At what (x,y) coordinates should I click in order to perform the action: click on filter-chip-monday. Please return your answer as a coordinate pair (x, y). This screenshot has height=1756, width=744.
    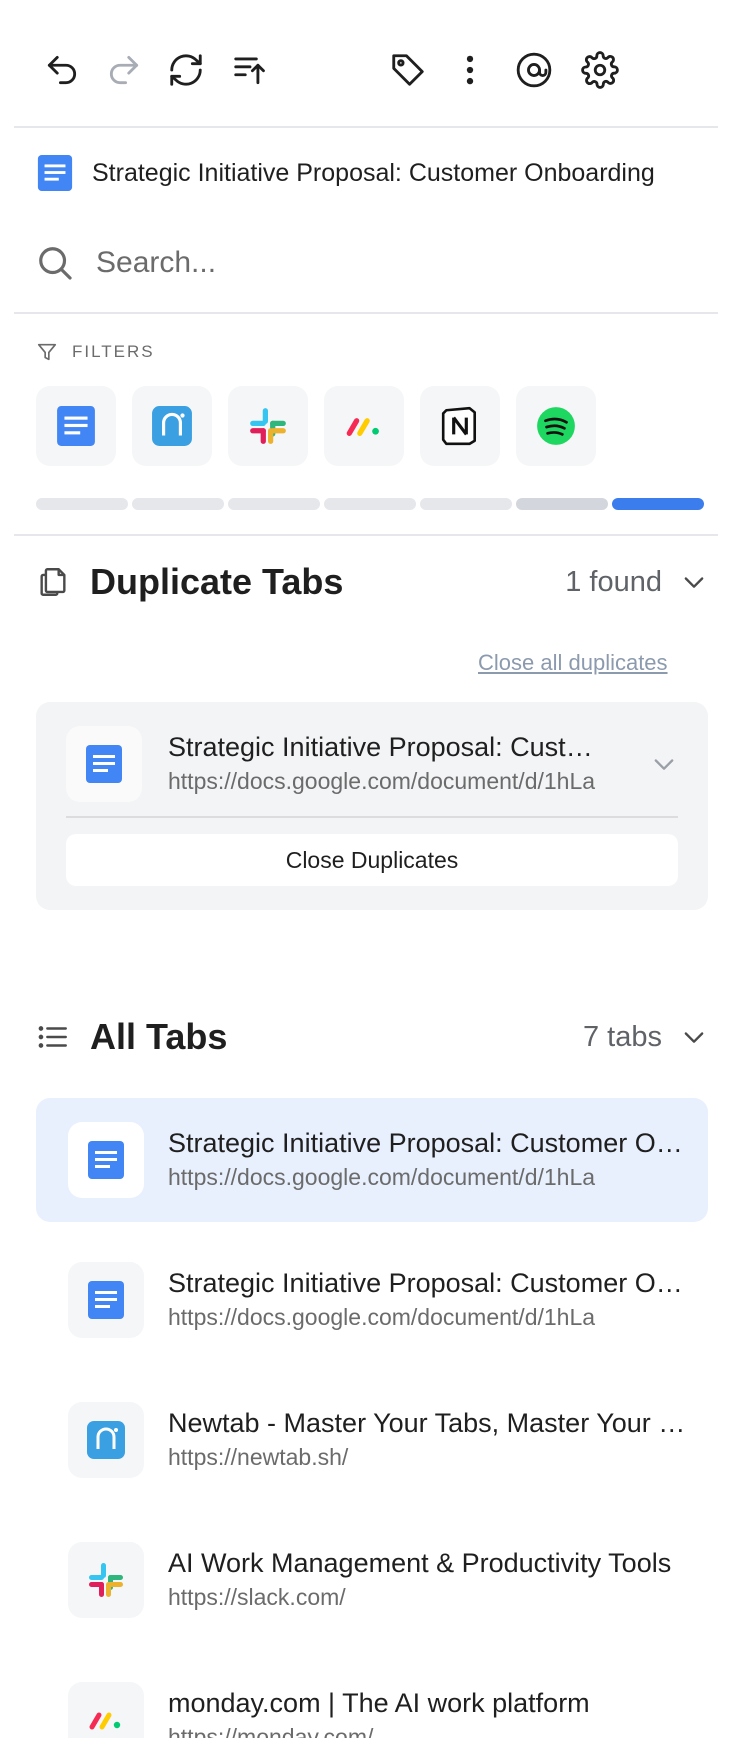
    Looking at the image, I should click on (364, 426).